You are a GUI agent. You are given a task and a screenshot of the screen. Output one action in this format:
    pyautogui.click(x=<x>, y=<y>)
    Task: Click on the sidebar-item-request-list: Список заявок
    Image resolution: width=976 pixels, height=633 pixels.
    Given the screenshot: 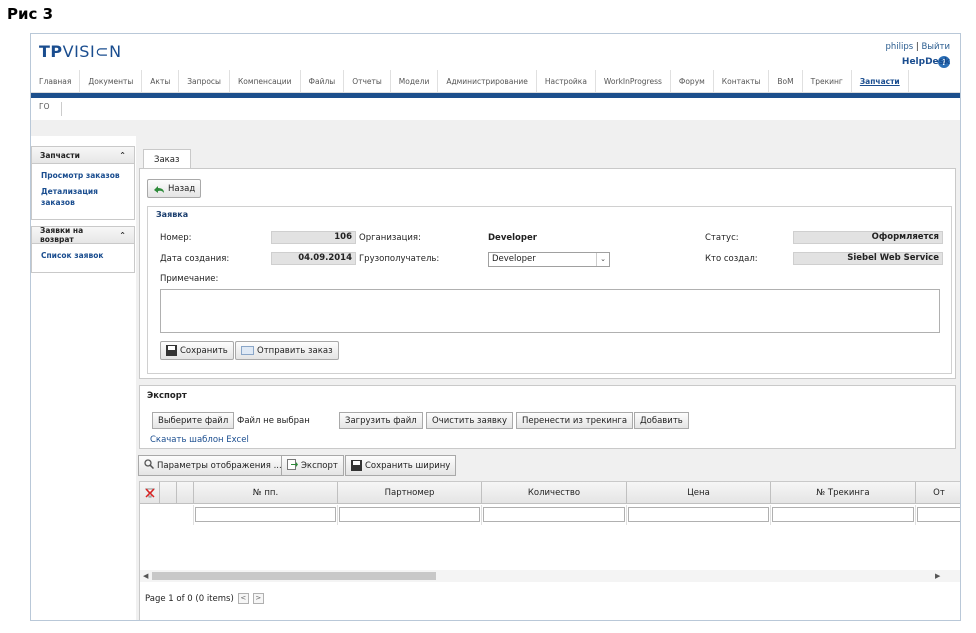 What is the action you would take?
    pyautogui.click(x=83, y=255)
    